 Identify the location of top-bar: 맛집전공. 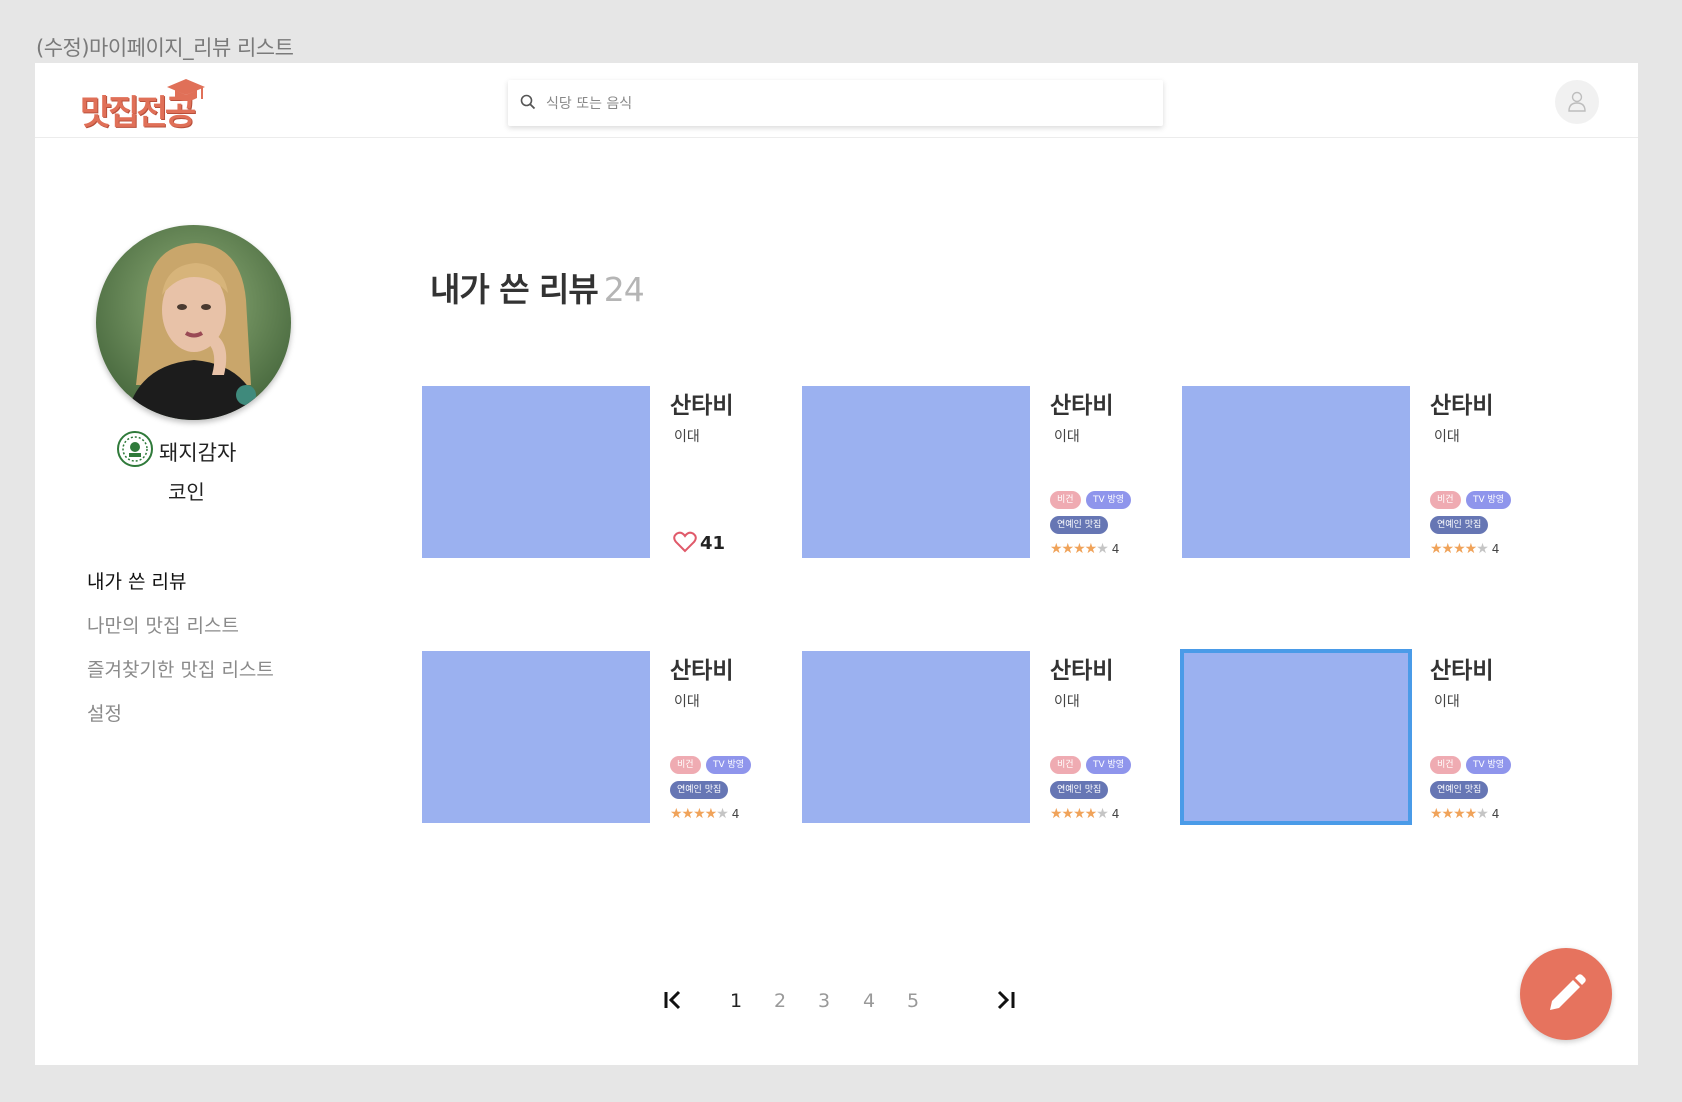
(836, 100).